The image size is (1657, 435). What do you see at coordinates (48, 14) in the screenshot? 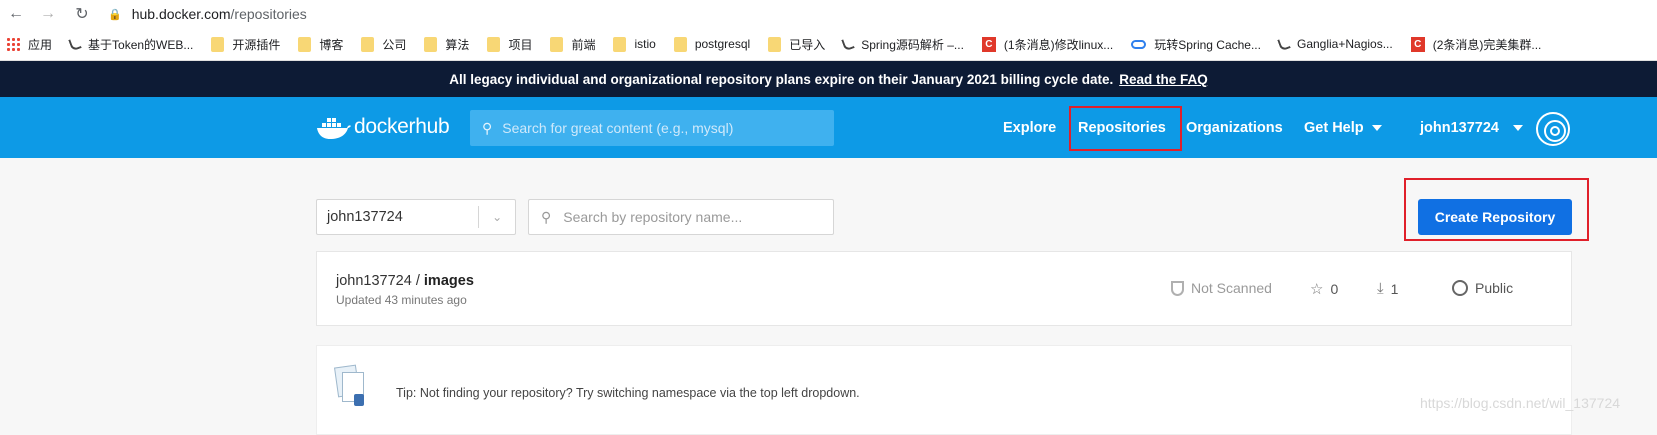
I see `forward-arrow-icon: →` at bounding box center [48, 14].